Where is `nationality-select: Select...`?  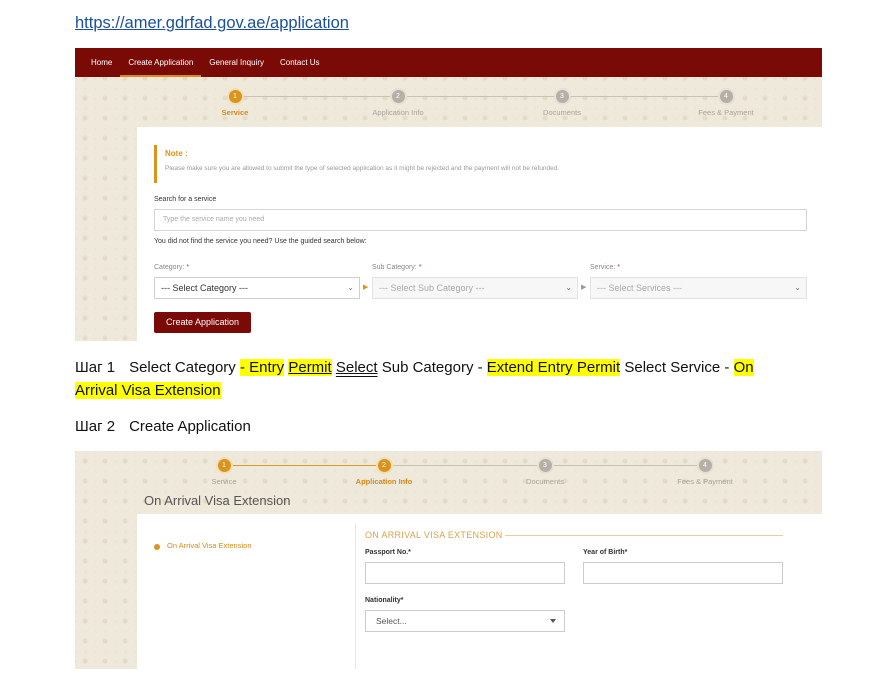 nationality-select: Select... is located at coordinates (465, 621).